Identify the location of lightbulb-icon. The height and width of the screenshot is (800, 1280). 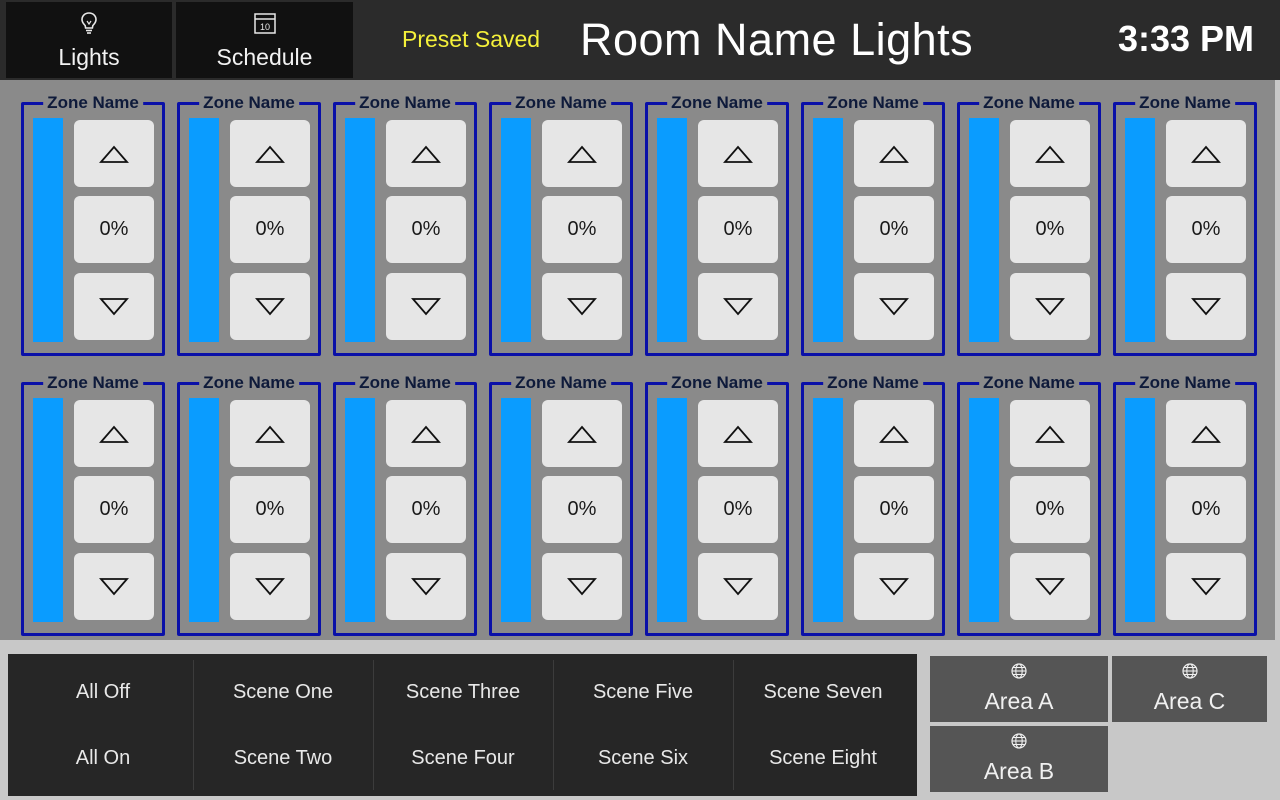
(89, 23).